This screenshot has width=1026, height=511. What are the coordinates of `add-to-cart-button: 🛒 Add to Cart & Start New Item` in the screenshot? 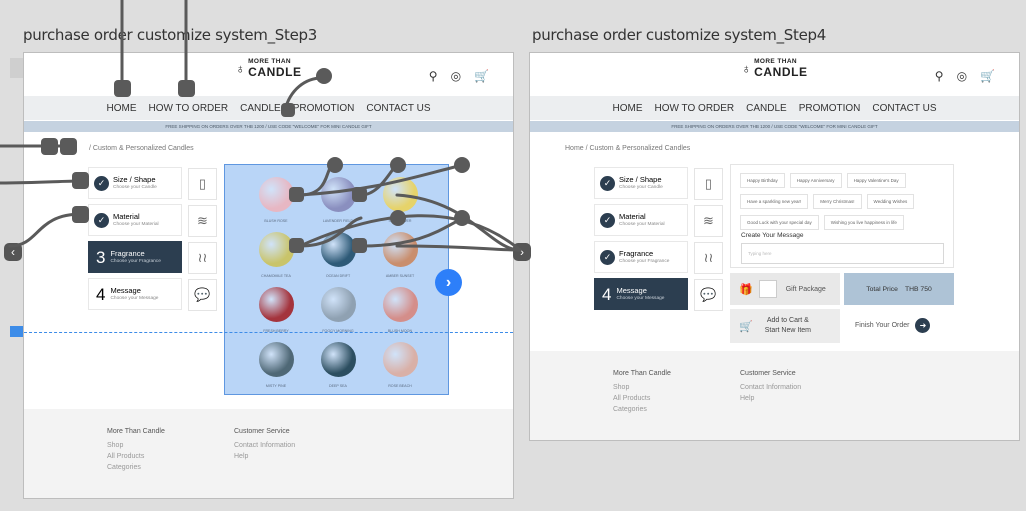 It's located at (785, 326).